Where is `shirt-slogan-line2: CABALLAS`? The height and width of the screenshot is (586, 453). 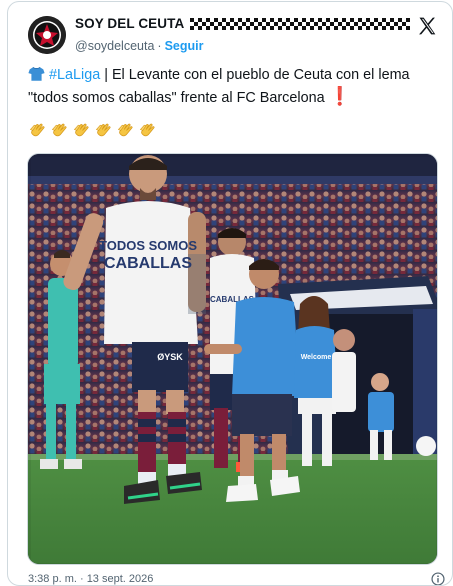
shirt-slogan-line2: CABALLAS is located at coordinates (148, 263).